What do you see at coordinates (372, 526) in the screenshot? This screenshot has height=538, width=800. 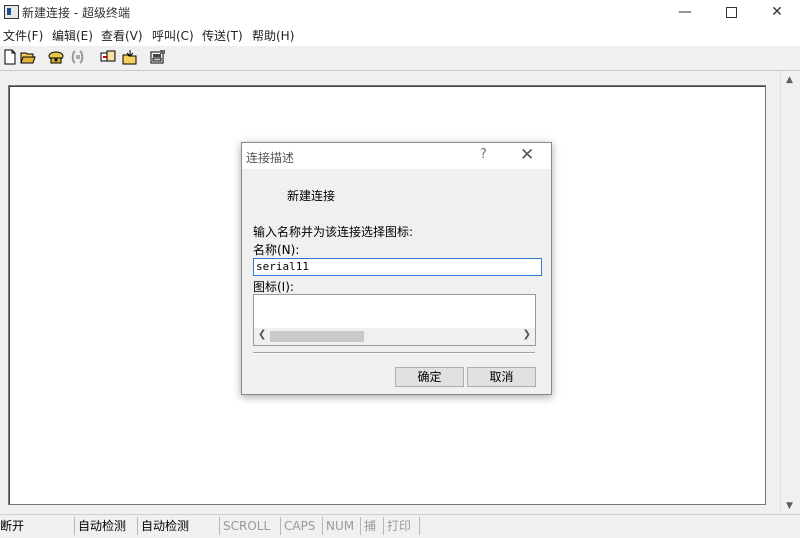 I see `status-capture: 捕` at bounding box center [372, 526].